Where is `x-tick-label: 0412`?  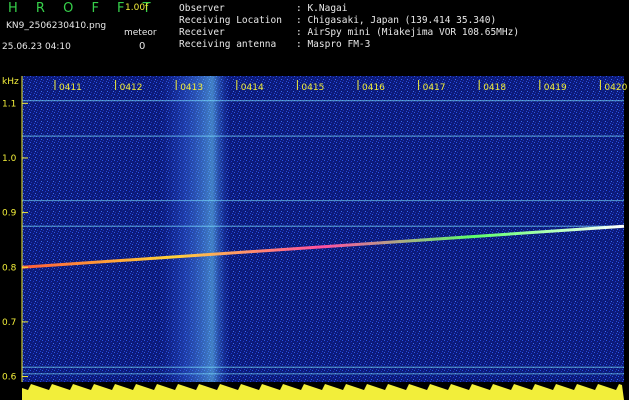
x-tick-label: 0412 is located at coordinates (131, 88).